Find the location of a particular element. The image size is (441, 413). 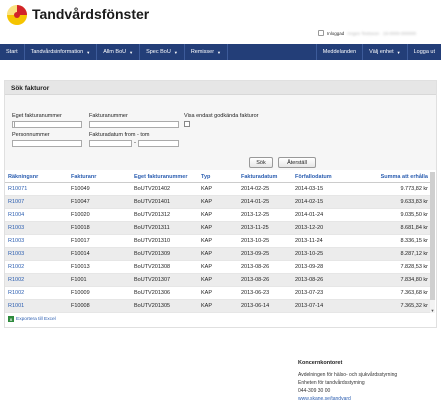

cell-forfallodatum: 2013-10-25 is located at coordinates (322, 254).